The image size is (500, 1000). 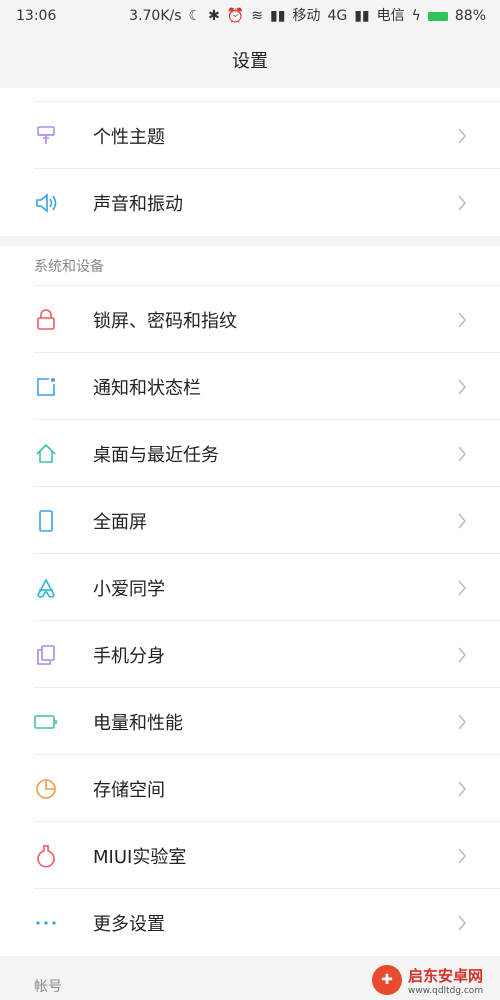 What do you see at coordinates (250, 855) in the screenshot?
I see `settings-item-miui-lab: MIUI实验室` at bounding box center [250, 855].